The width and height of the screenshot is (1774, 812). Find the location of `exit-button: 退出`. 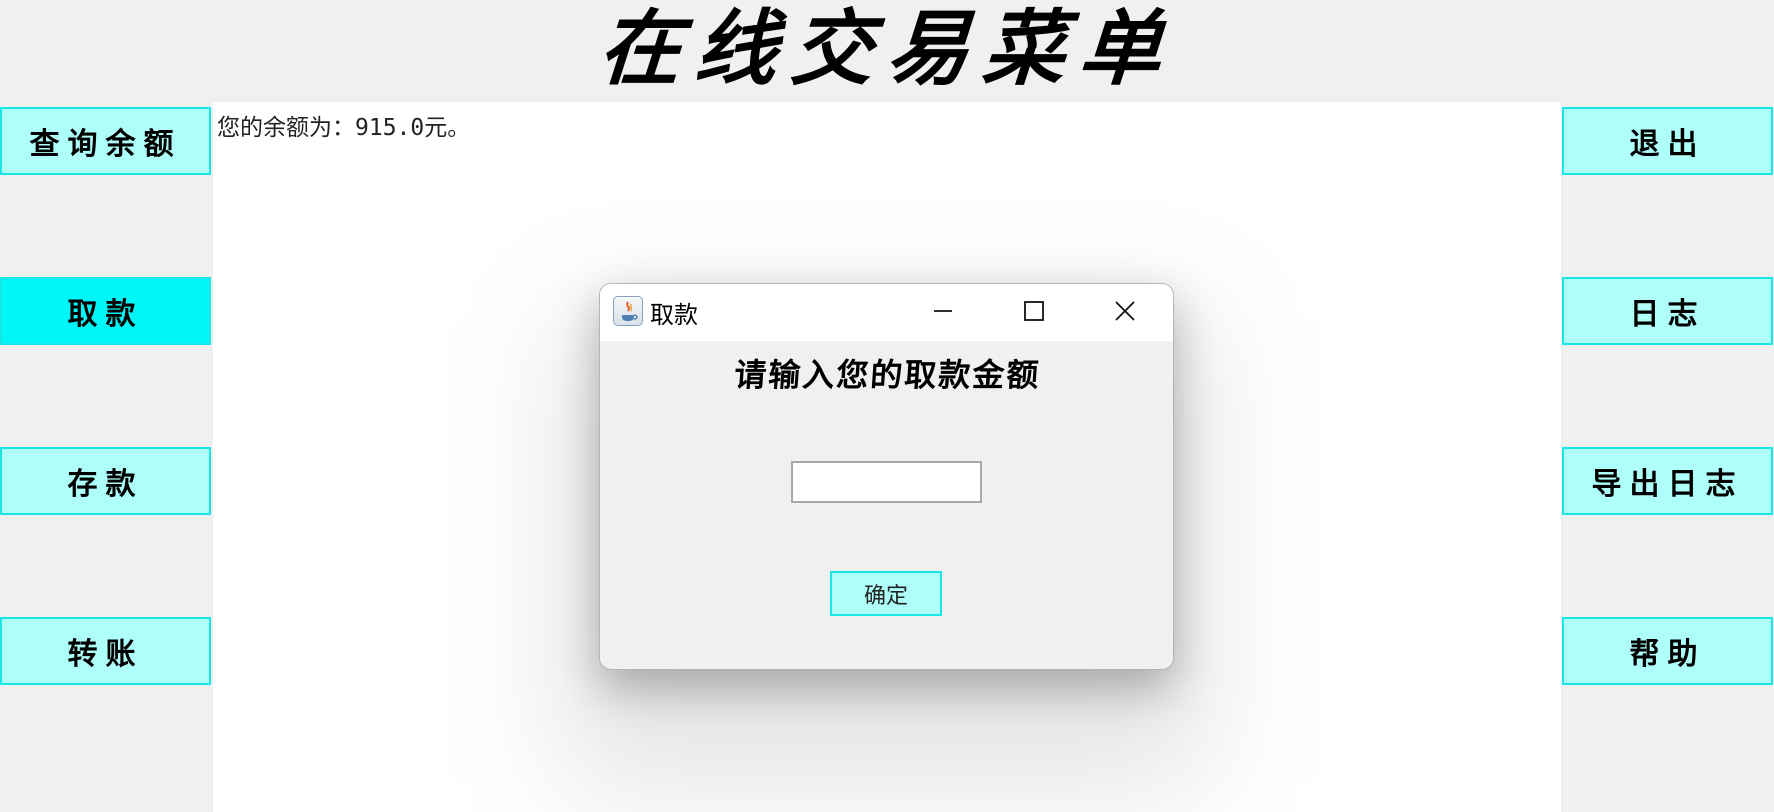

exit-button: 退出 is located at coordinates (1667, 141).